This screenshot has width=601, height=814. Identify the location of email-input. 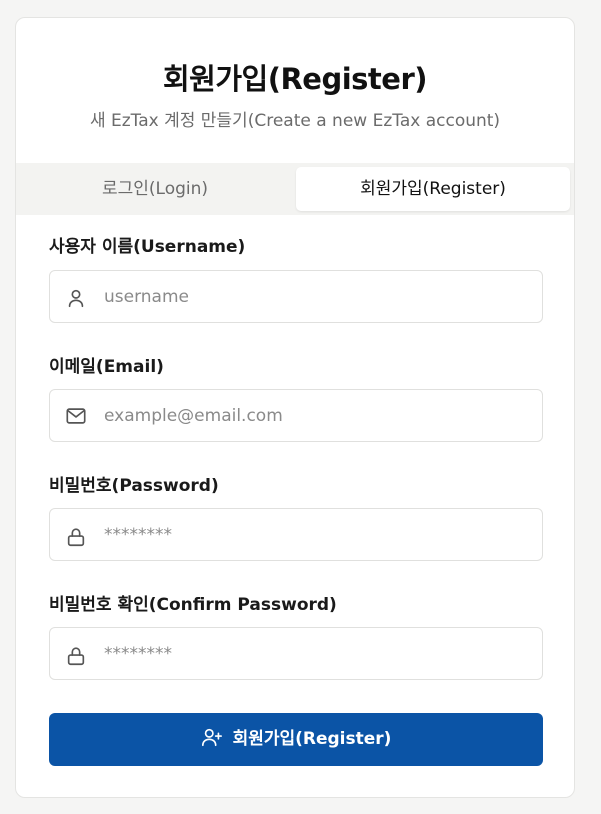
(314, 415).